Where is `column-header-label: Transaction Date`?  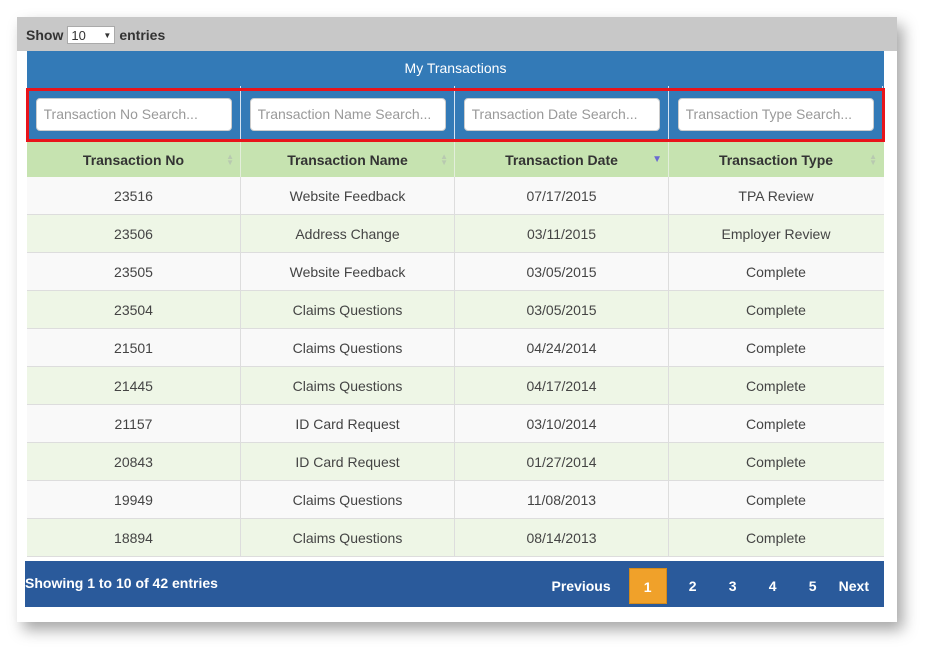
column-header-label: Transaction Date is located at coordinates (561, 159).